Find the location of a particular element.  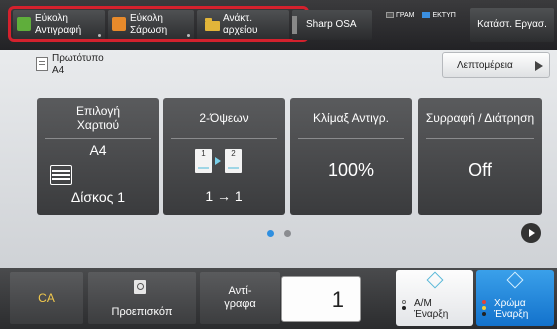

status-indicators: ΓΡΑΜ ΕΚΤΥΠ is located at coordinates (424, 15).